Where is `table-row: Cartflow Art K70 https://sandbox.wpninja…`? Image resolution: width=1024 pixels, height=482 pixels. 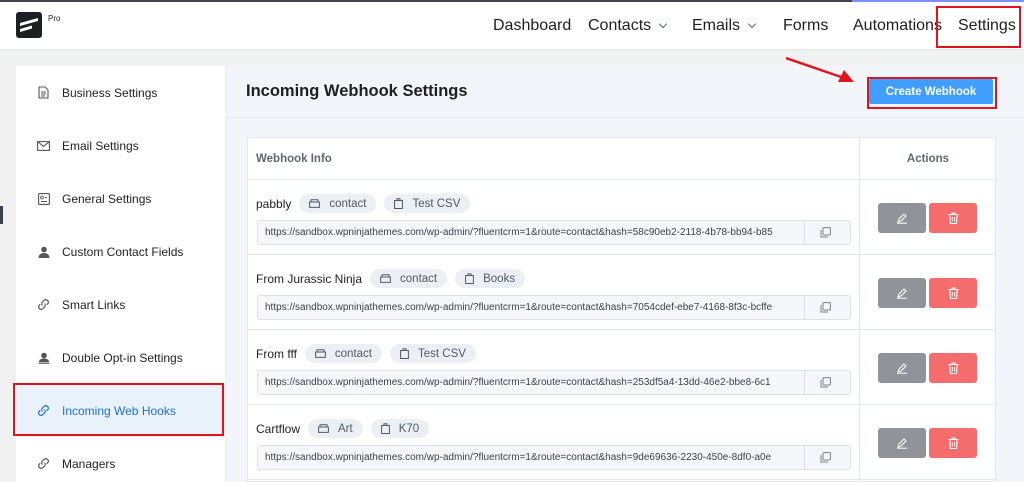
table-row: Cartflow Art K70 https://sandbox.wpninja… is located at coordinates (622, 442).